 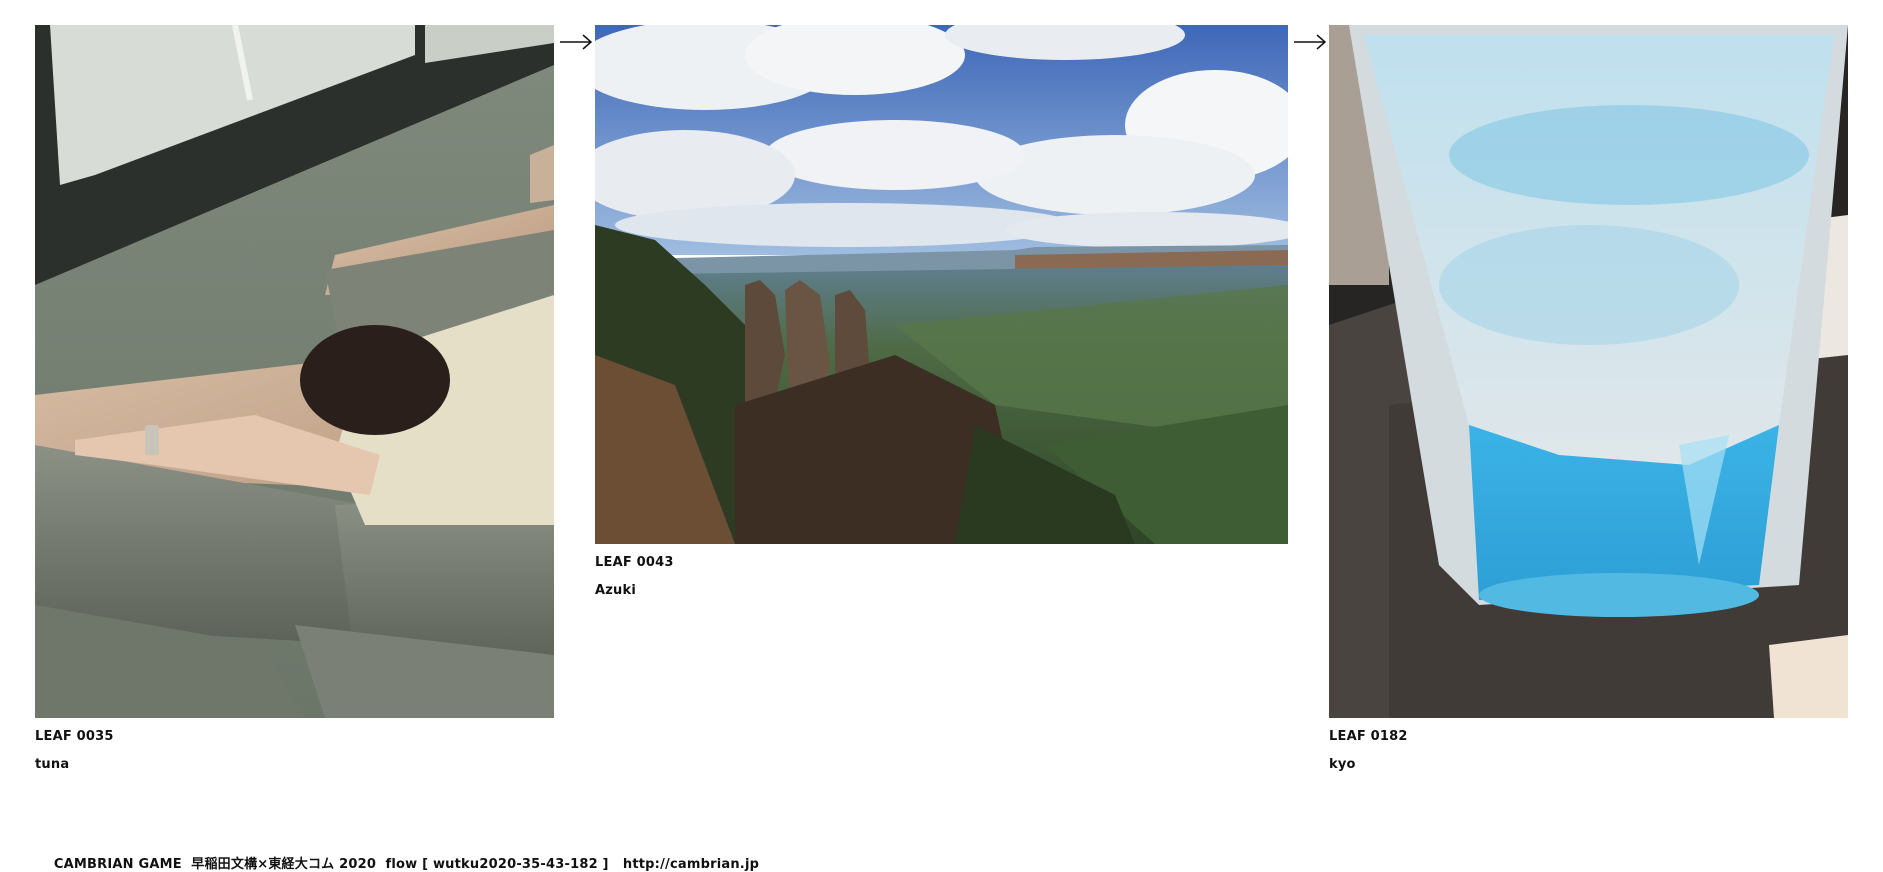 I want to click on footer-link: http://cambrian.jp, so click(x=691, y=864).